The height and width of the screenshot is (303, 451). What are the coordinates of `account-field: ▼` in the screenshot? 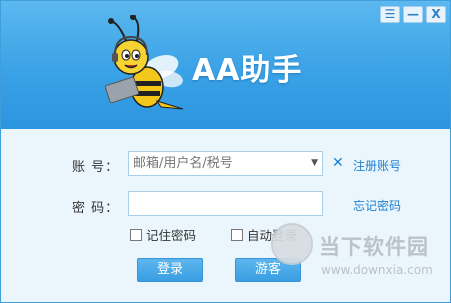 It's located at (225, 163).